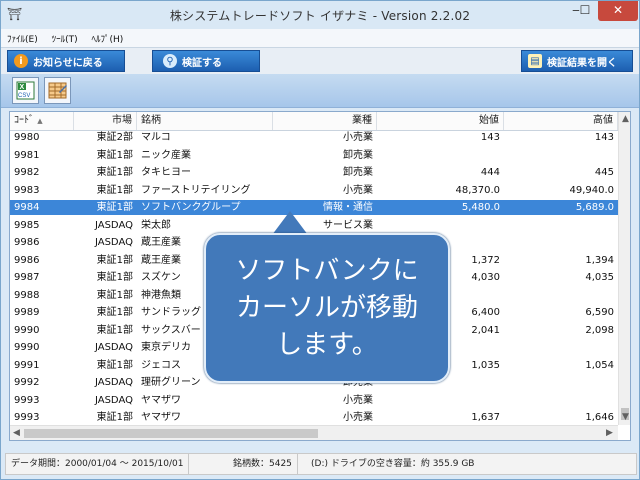  What do you see at coordinates (477, 190) in the screenshot?
I see `cell-open: 48,370.0` at bounding box center [477, 190].